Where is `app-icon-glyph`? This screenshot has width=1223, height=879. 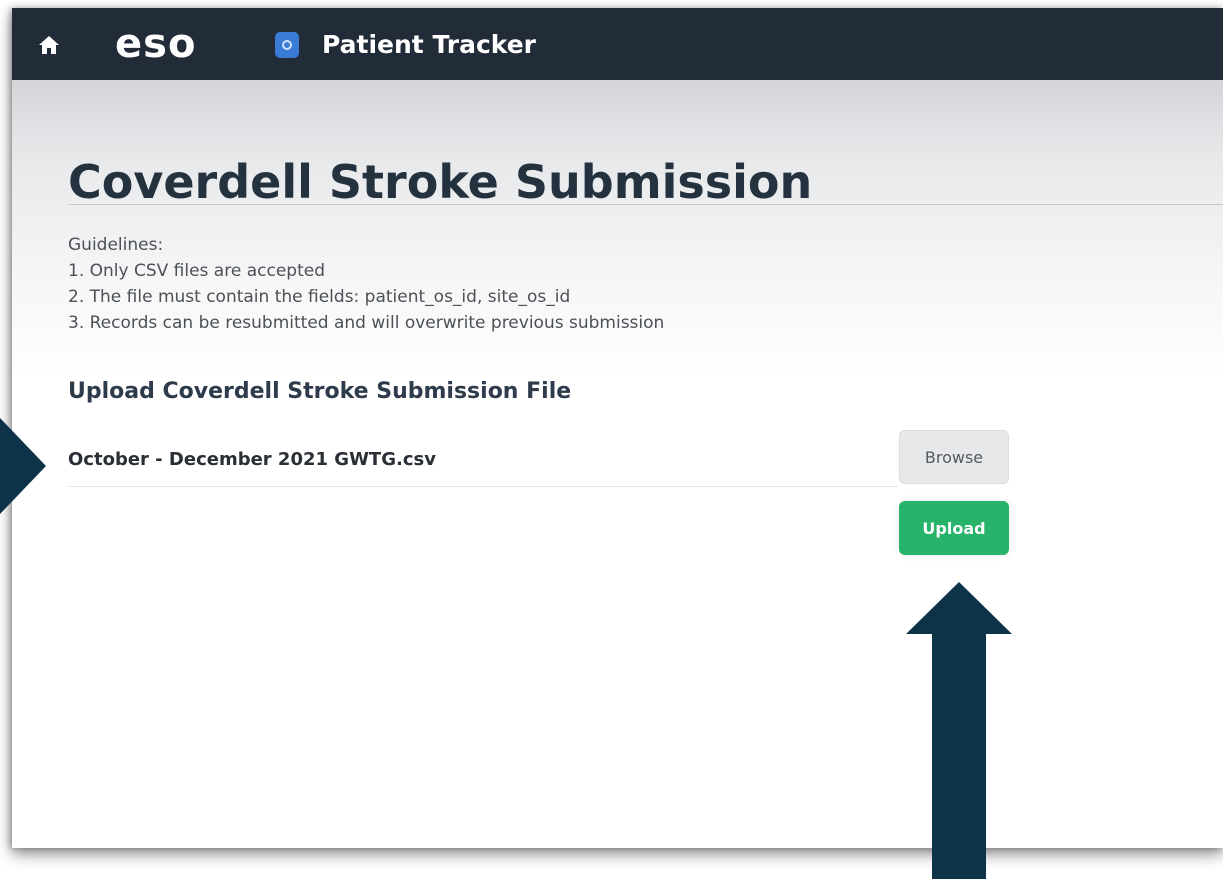
app-icon-glyph is located at coordinates (287, 45).